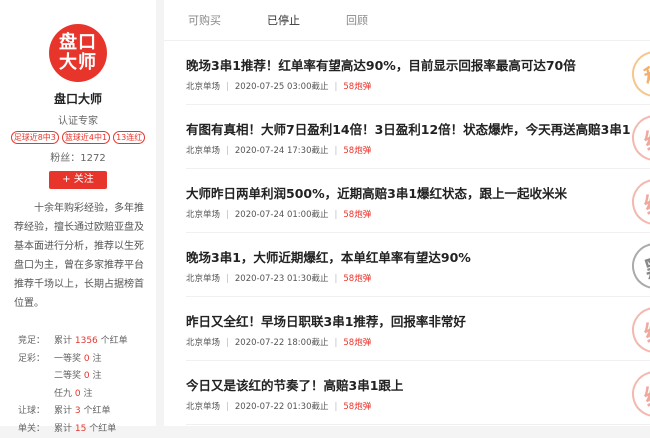 The width and height of the screenshot is (650, 438). Describe the element at coordinates (357, 20) in the screenshot. I see `tab-2: 回顾` at that location.